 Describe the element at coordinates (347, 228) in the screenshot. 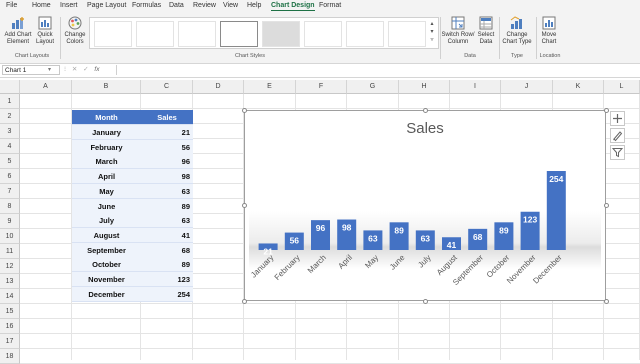

I see `chart-data-label: 98` at that location.